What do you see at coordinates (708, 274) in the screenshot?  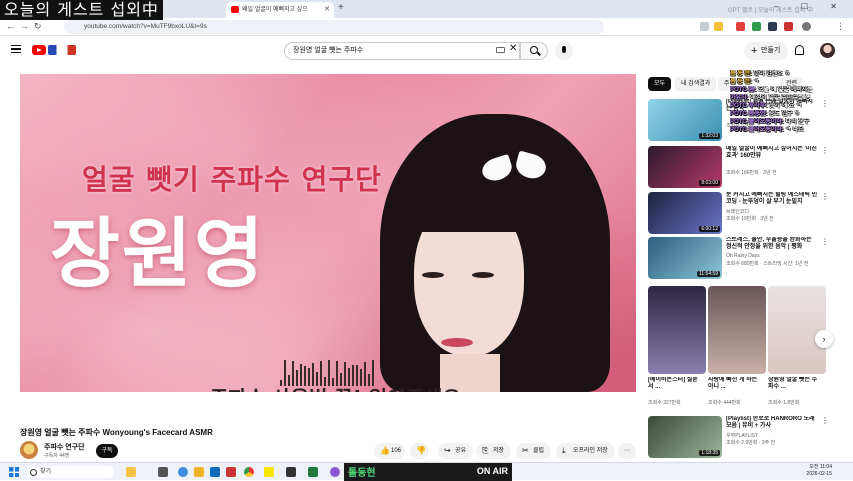 I see `duration-badge: 11:54:59` at bounding box center [708, 274].